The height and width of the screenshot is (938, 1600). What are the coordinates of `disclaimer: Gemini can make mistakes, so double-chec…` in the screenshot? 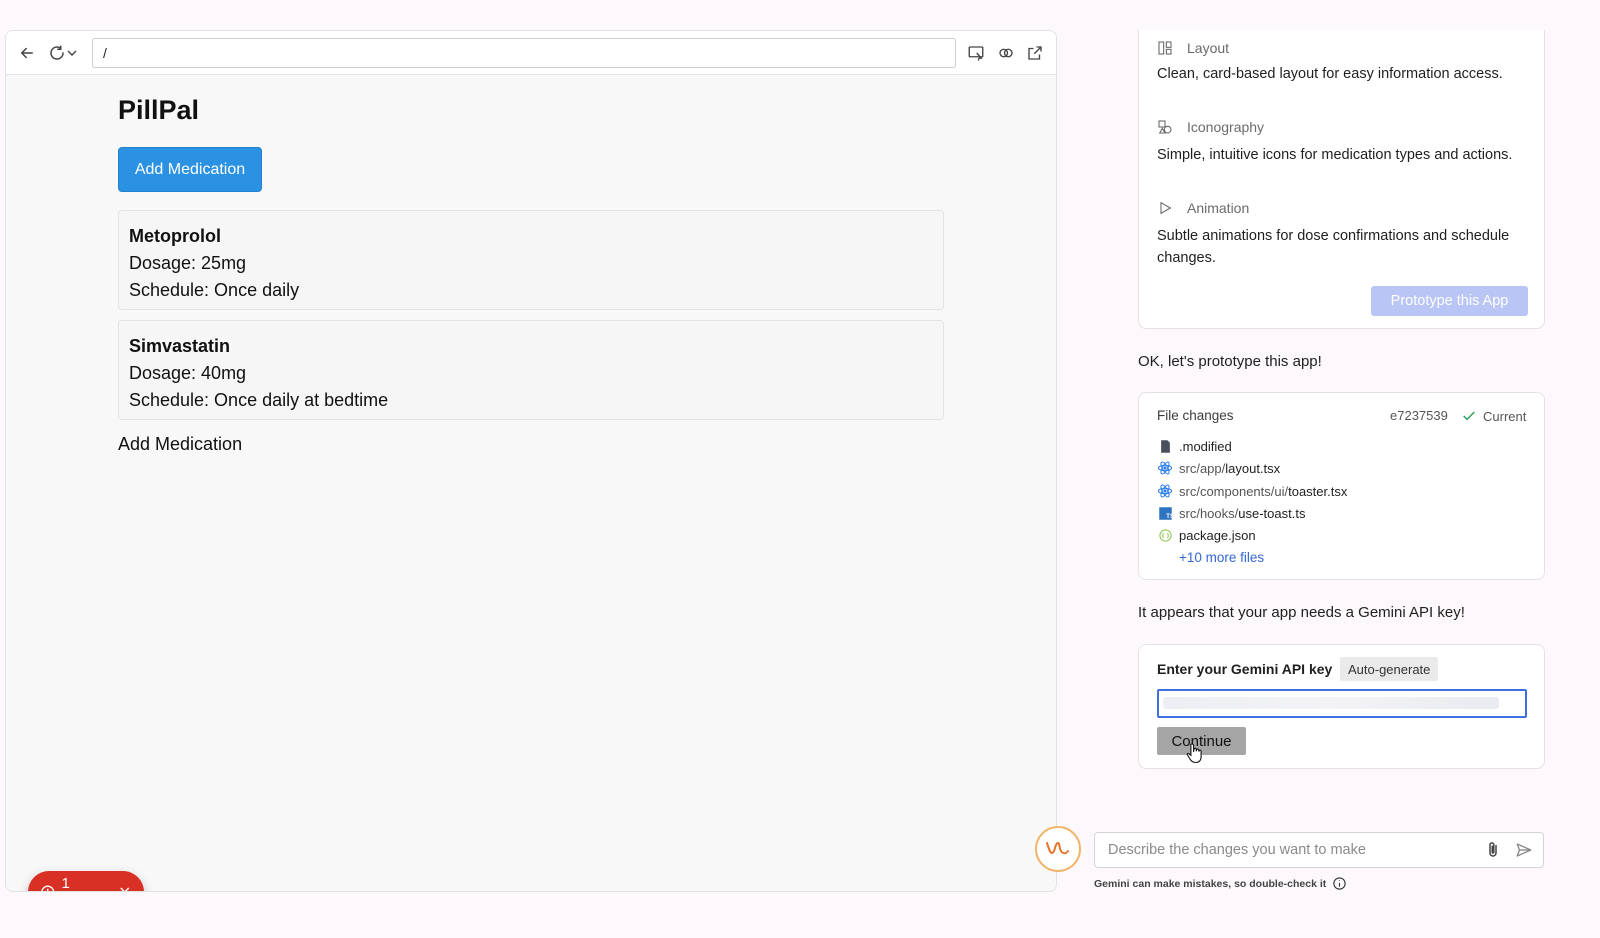 It's located at (1220, 883).